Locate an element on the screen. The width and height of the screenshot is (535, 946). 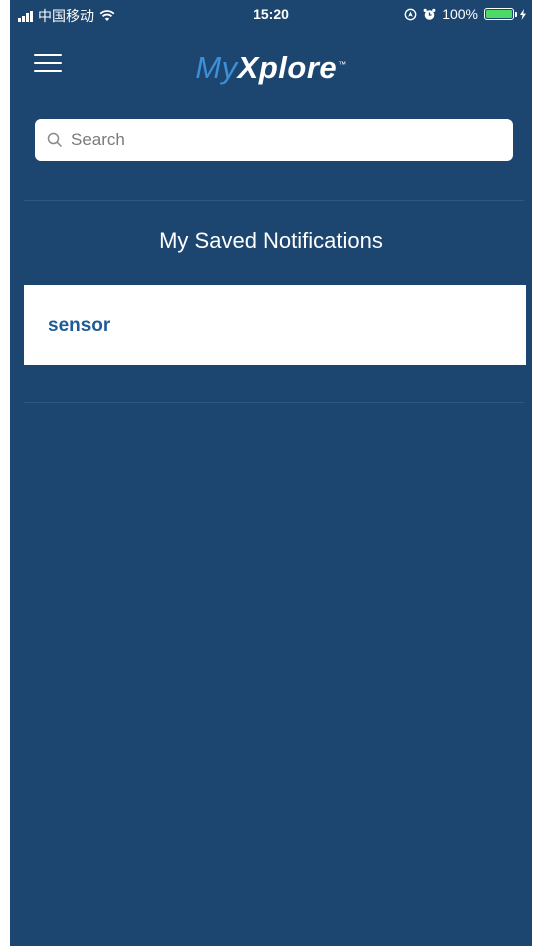
battery-icon is located at coordinates (500, 14).